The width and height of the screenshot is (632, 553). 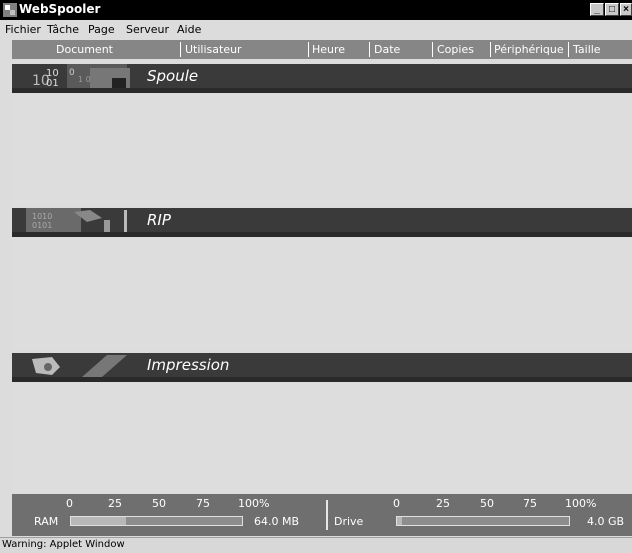 What do you see at coordinates (159, 503) in the screenshot?
I see `ram-tick-50: 50` at bounding box center [159, 503].